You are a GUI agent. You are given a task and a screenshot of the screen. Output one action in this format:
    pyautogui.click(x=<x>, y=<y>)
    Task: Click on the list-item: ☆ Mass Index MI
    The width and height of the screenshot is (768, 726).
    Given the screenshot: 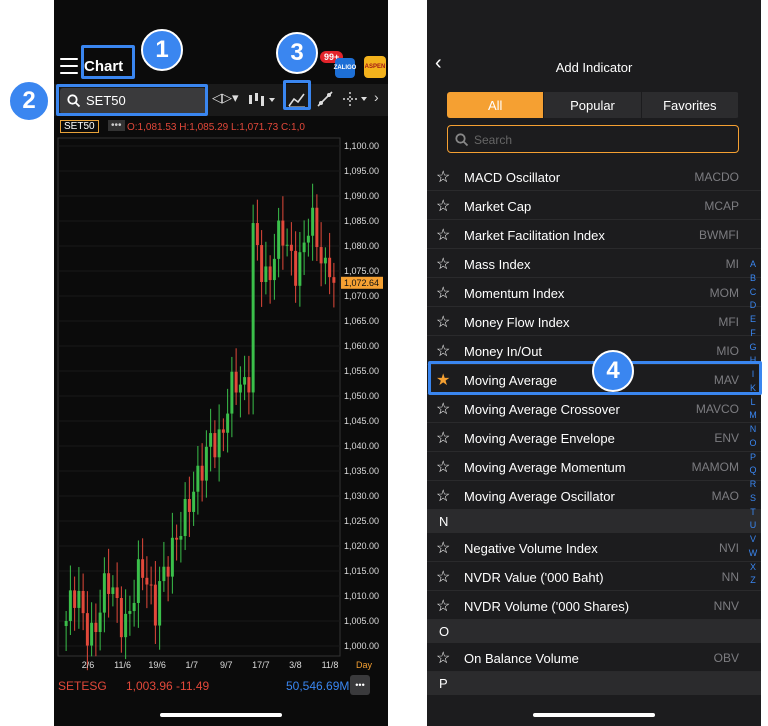 What is the action you would take?
    pyautogui.click(x=594, y=263)
    